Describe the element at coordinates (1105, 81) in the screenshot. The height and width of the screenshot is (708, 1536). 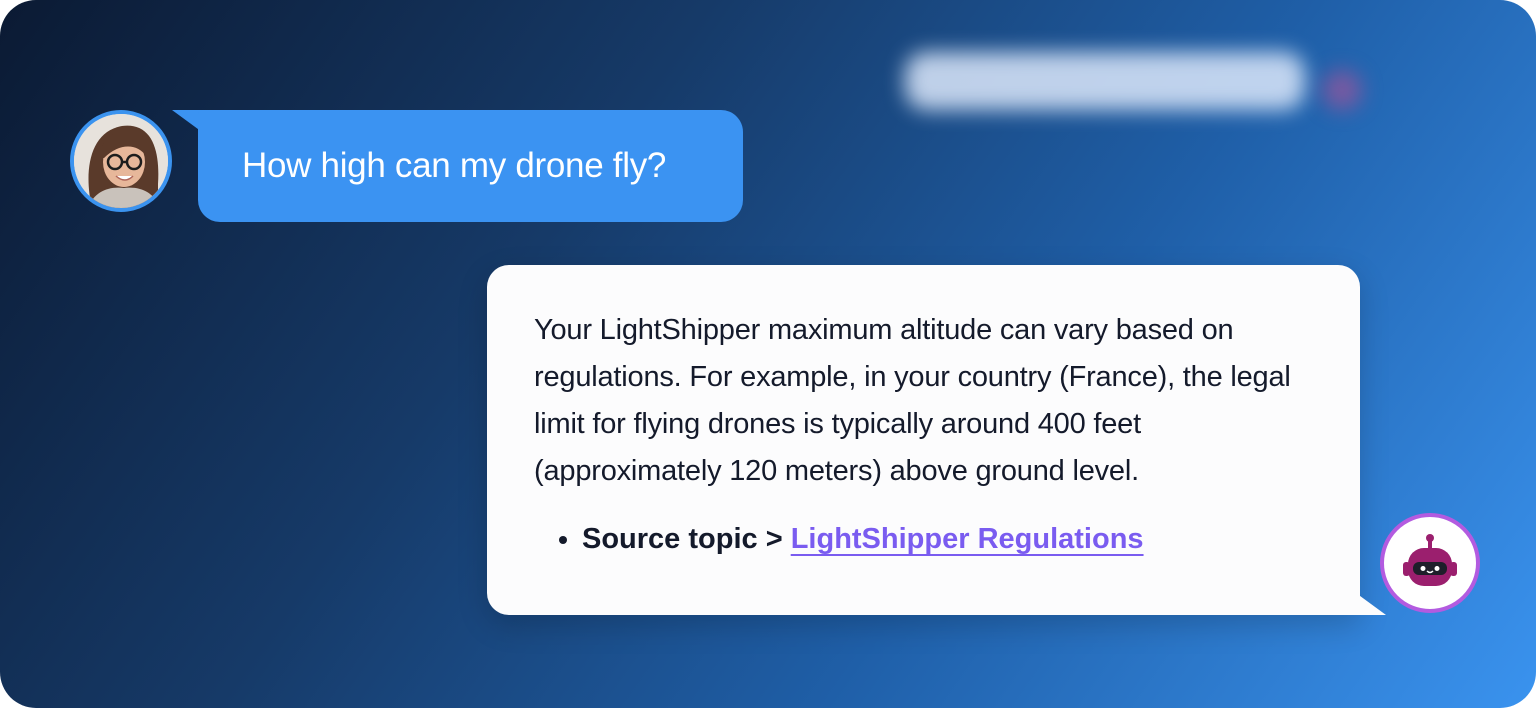
I see `blurred-input-decoration` at that location.